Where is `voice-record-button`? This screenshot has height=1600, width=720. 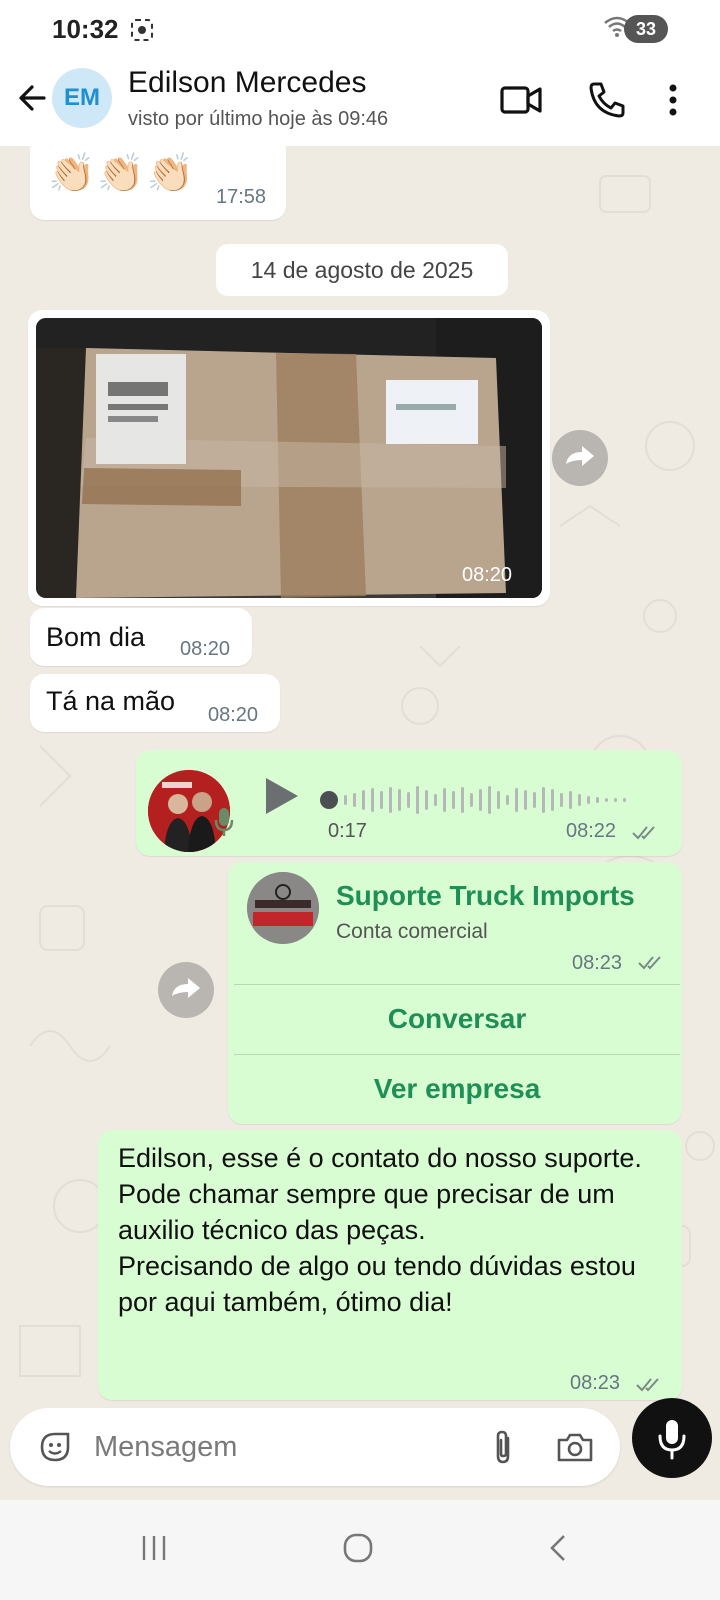
voice-record-button is located at coordinates (672, 1438).